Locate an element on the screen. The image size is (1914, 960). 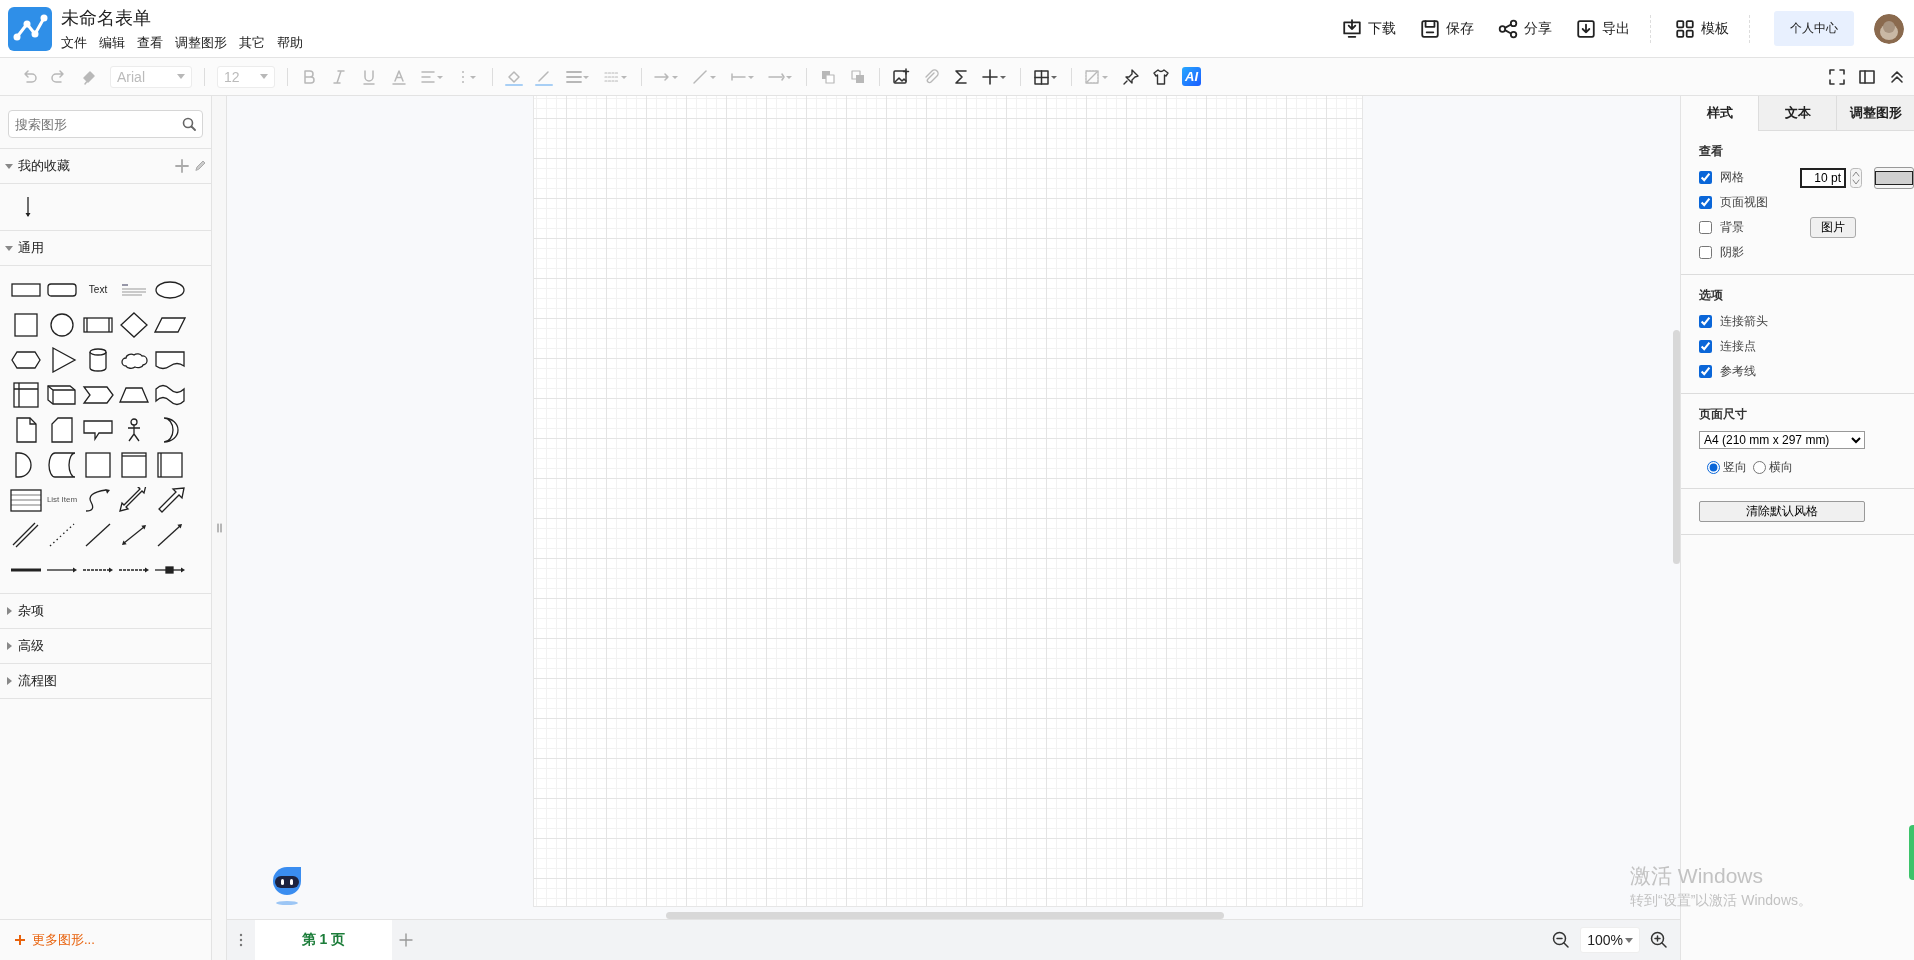
shirt-icon is located at coordinates (1161, 76).